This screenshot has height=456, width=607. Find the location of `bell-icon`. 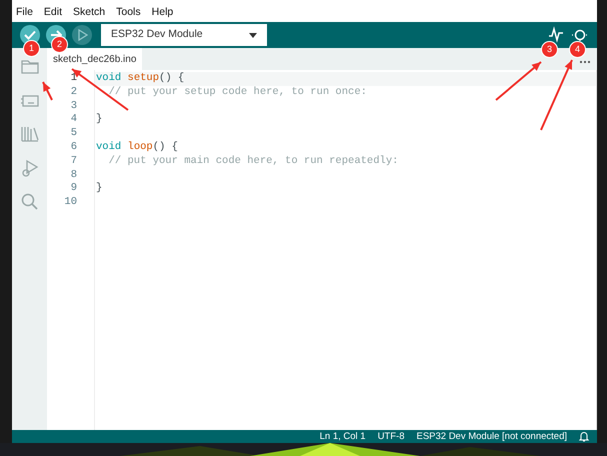

bell-icon is located at coordinates (584, 436).